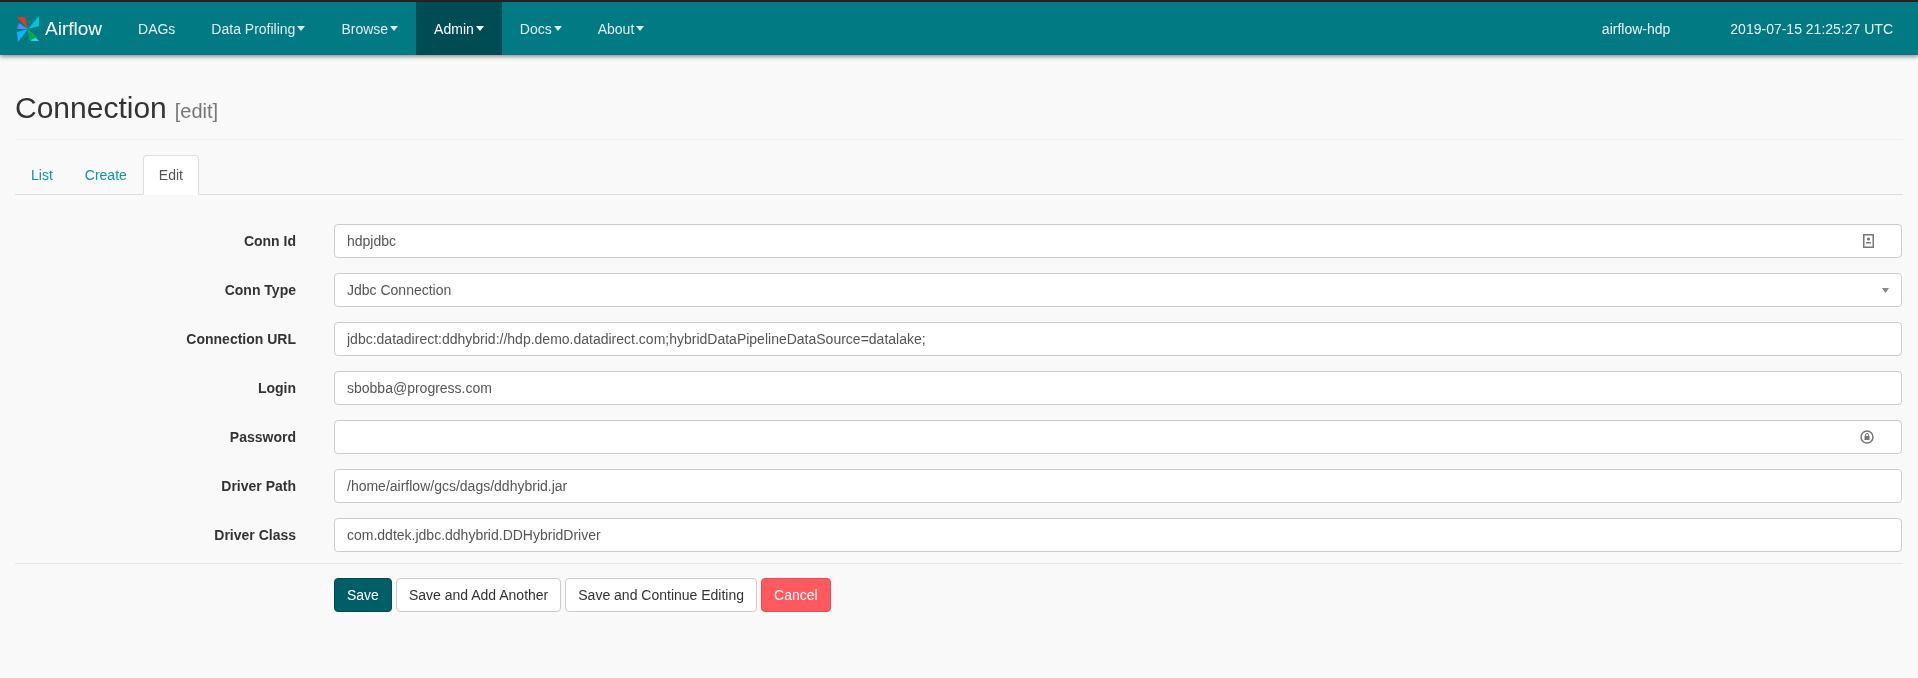  I want to click on input-field: sbobba@progress.com, so click(1118, 388).